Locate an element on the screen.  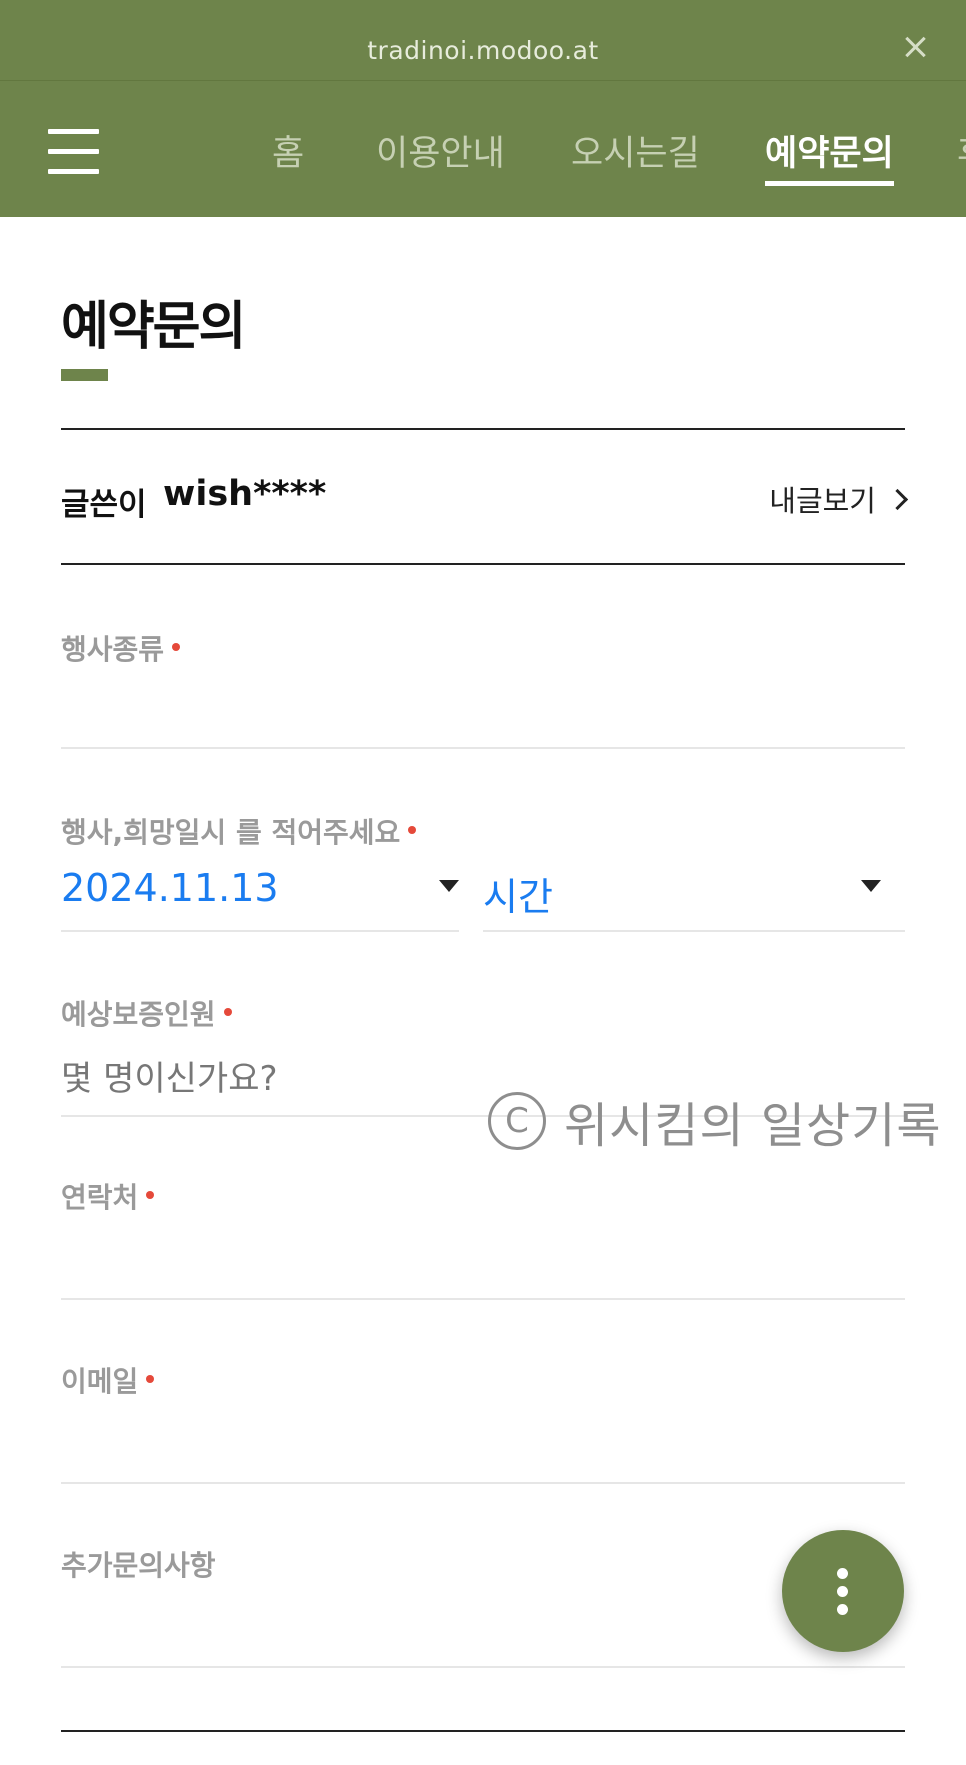
title-accent-bar is located at coordinates (84, 375).